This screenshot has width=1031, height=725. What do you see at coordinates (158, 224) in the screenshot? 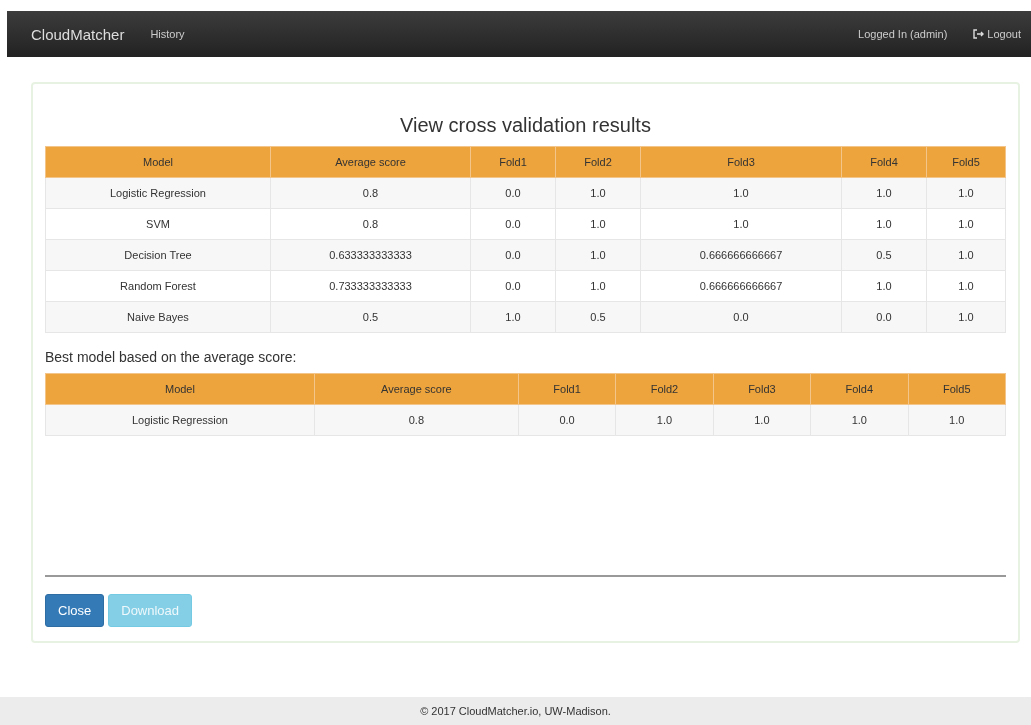
I see `table-cell: SVM` at bounding box center [158, 224].